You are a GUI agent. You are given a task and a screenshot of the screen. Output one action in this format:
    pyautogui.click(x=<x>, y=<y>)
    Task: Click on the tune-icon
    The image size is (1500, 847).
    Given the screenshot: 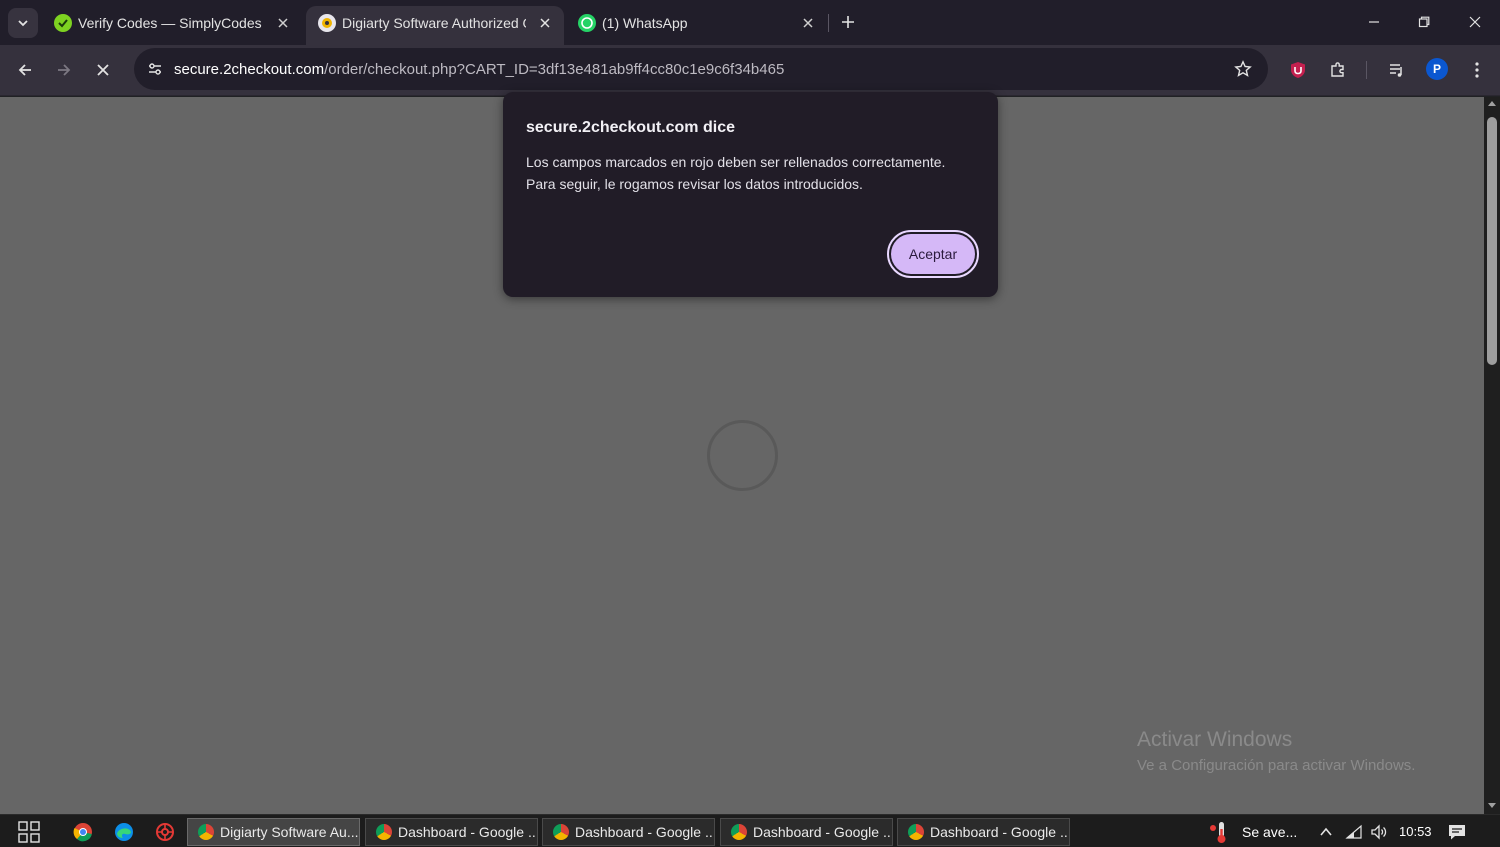 What is the action you would take?
    pyautogui.click(x=155, y=69)
    